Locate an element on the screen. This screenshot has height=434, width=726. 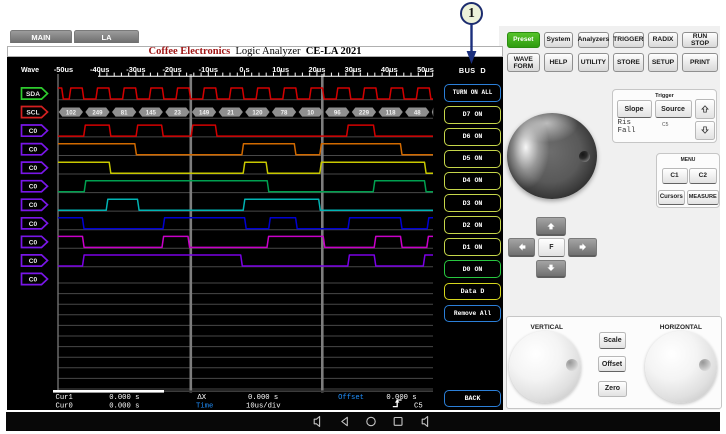
svg-text: 118 is located at coordinates (391, 113).